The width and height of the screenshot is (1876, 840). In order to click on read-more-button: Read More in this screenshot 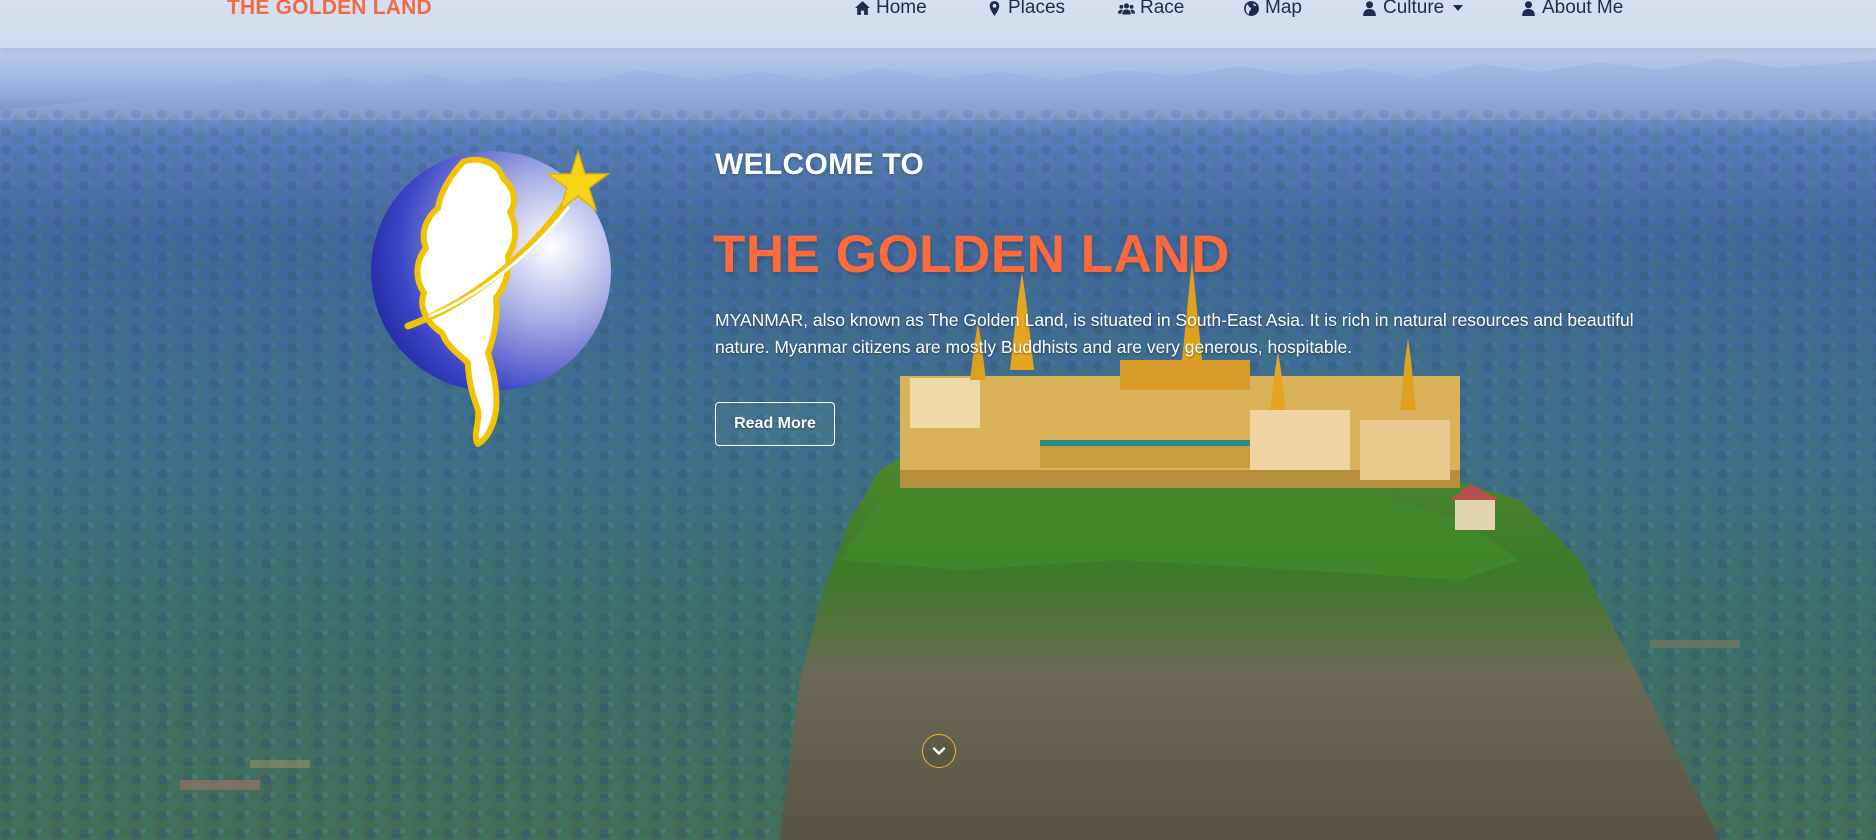, I will do `click(775, 424)`.